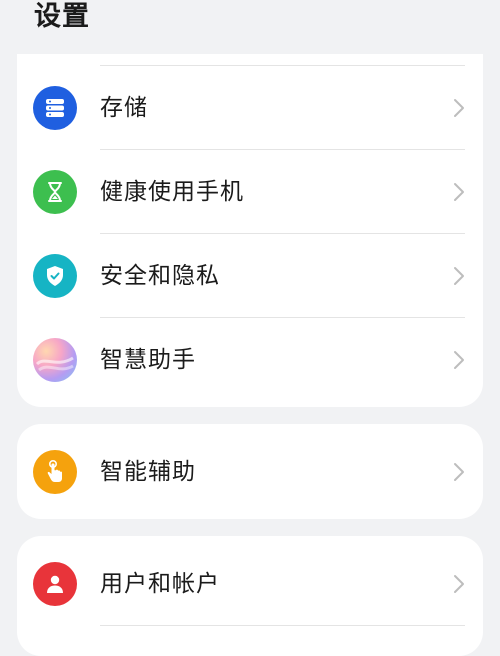 Image resolution: width=500 pixels, height=656 pixels. I want to click on settings-item-label: 用户和帐户, so click(160, 584).